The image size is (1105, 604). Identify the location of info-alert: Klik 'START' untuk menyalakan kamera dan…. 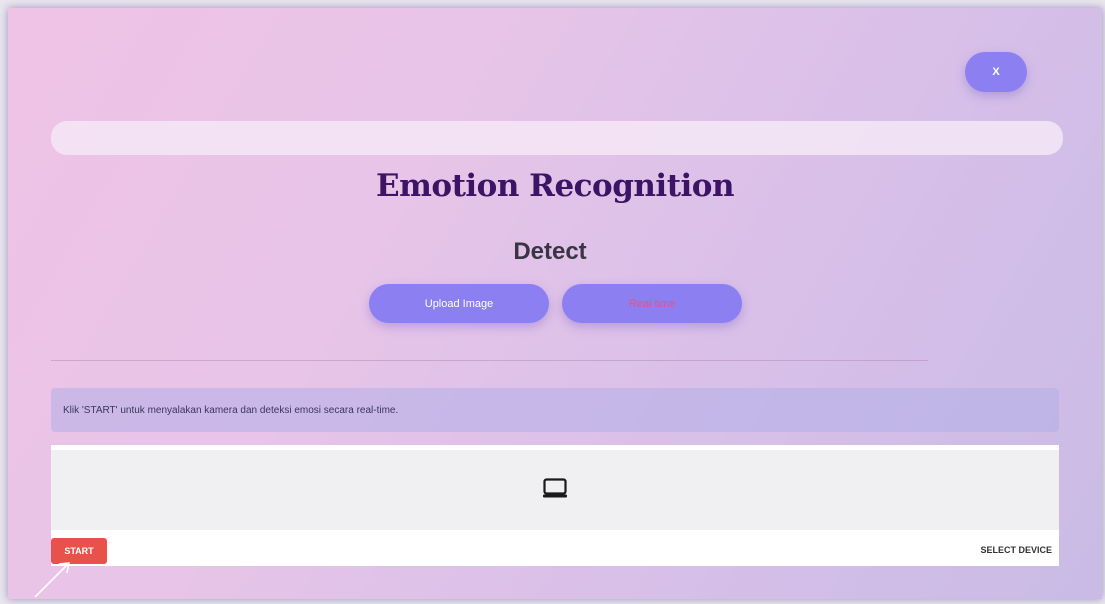
(555, 410).